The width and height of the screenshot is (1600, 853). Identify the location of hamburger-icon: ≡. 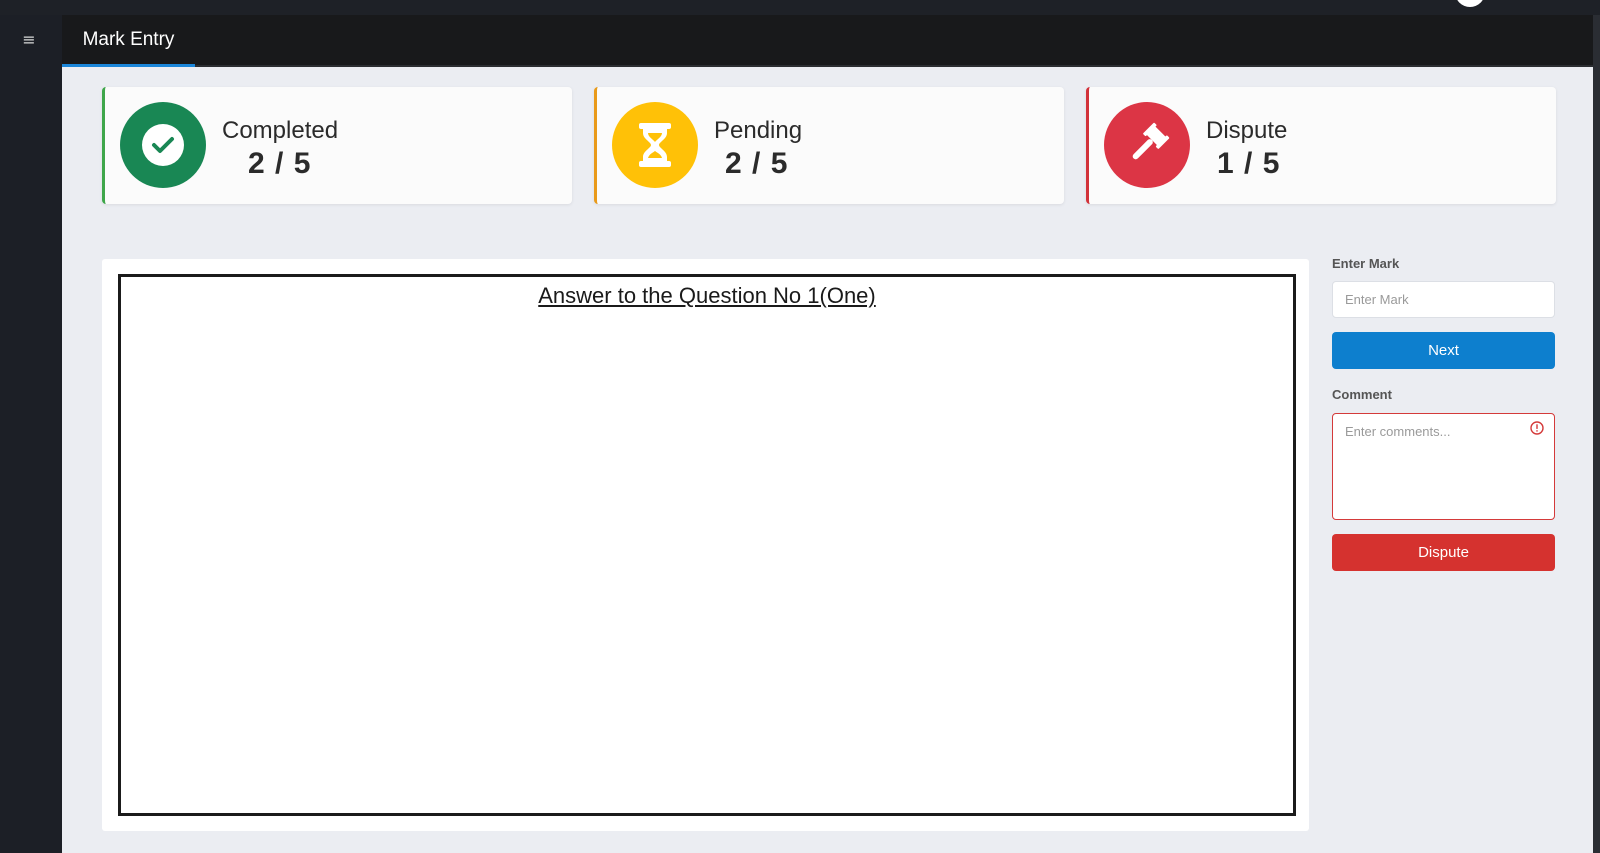
(29, 40).